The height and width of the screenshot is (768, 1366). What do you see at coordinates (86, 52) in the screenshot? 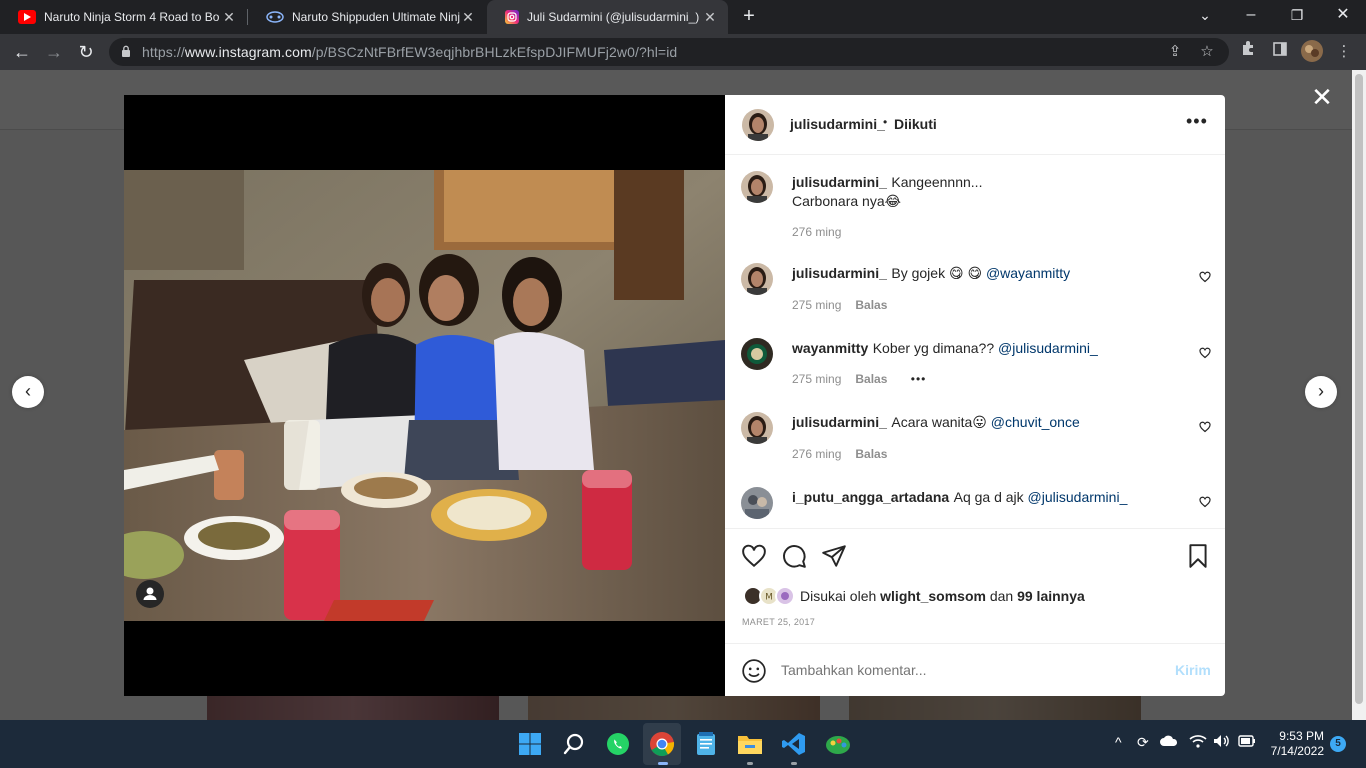
I see `reload-icon: ↻` at bounding box center [86, 52].